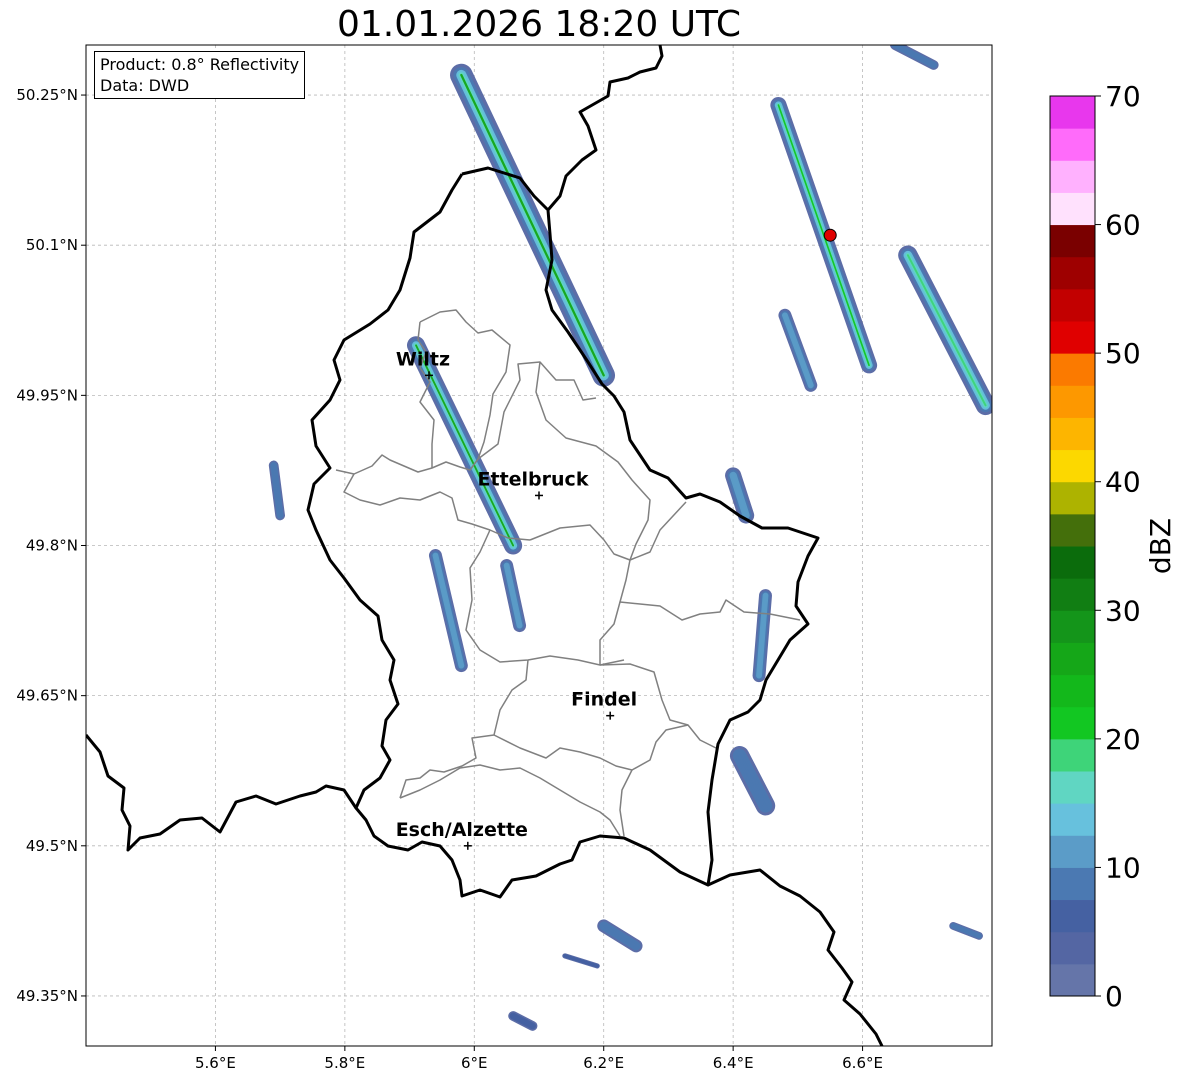  I want to click on lat-tick-label: 49.95°N, so click(47, 395).